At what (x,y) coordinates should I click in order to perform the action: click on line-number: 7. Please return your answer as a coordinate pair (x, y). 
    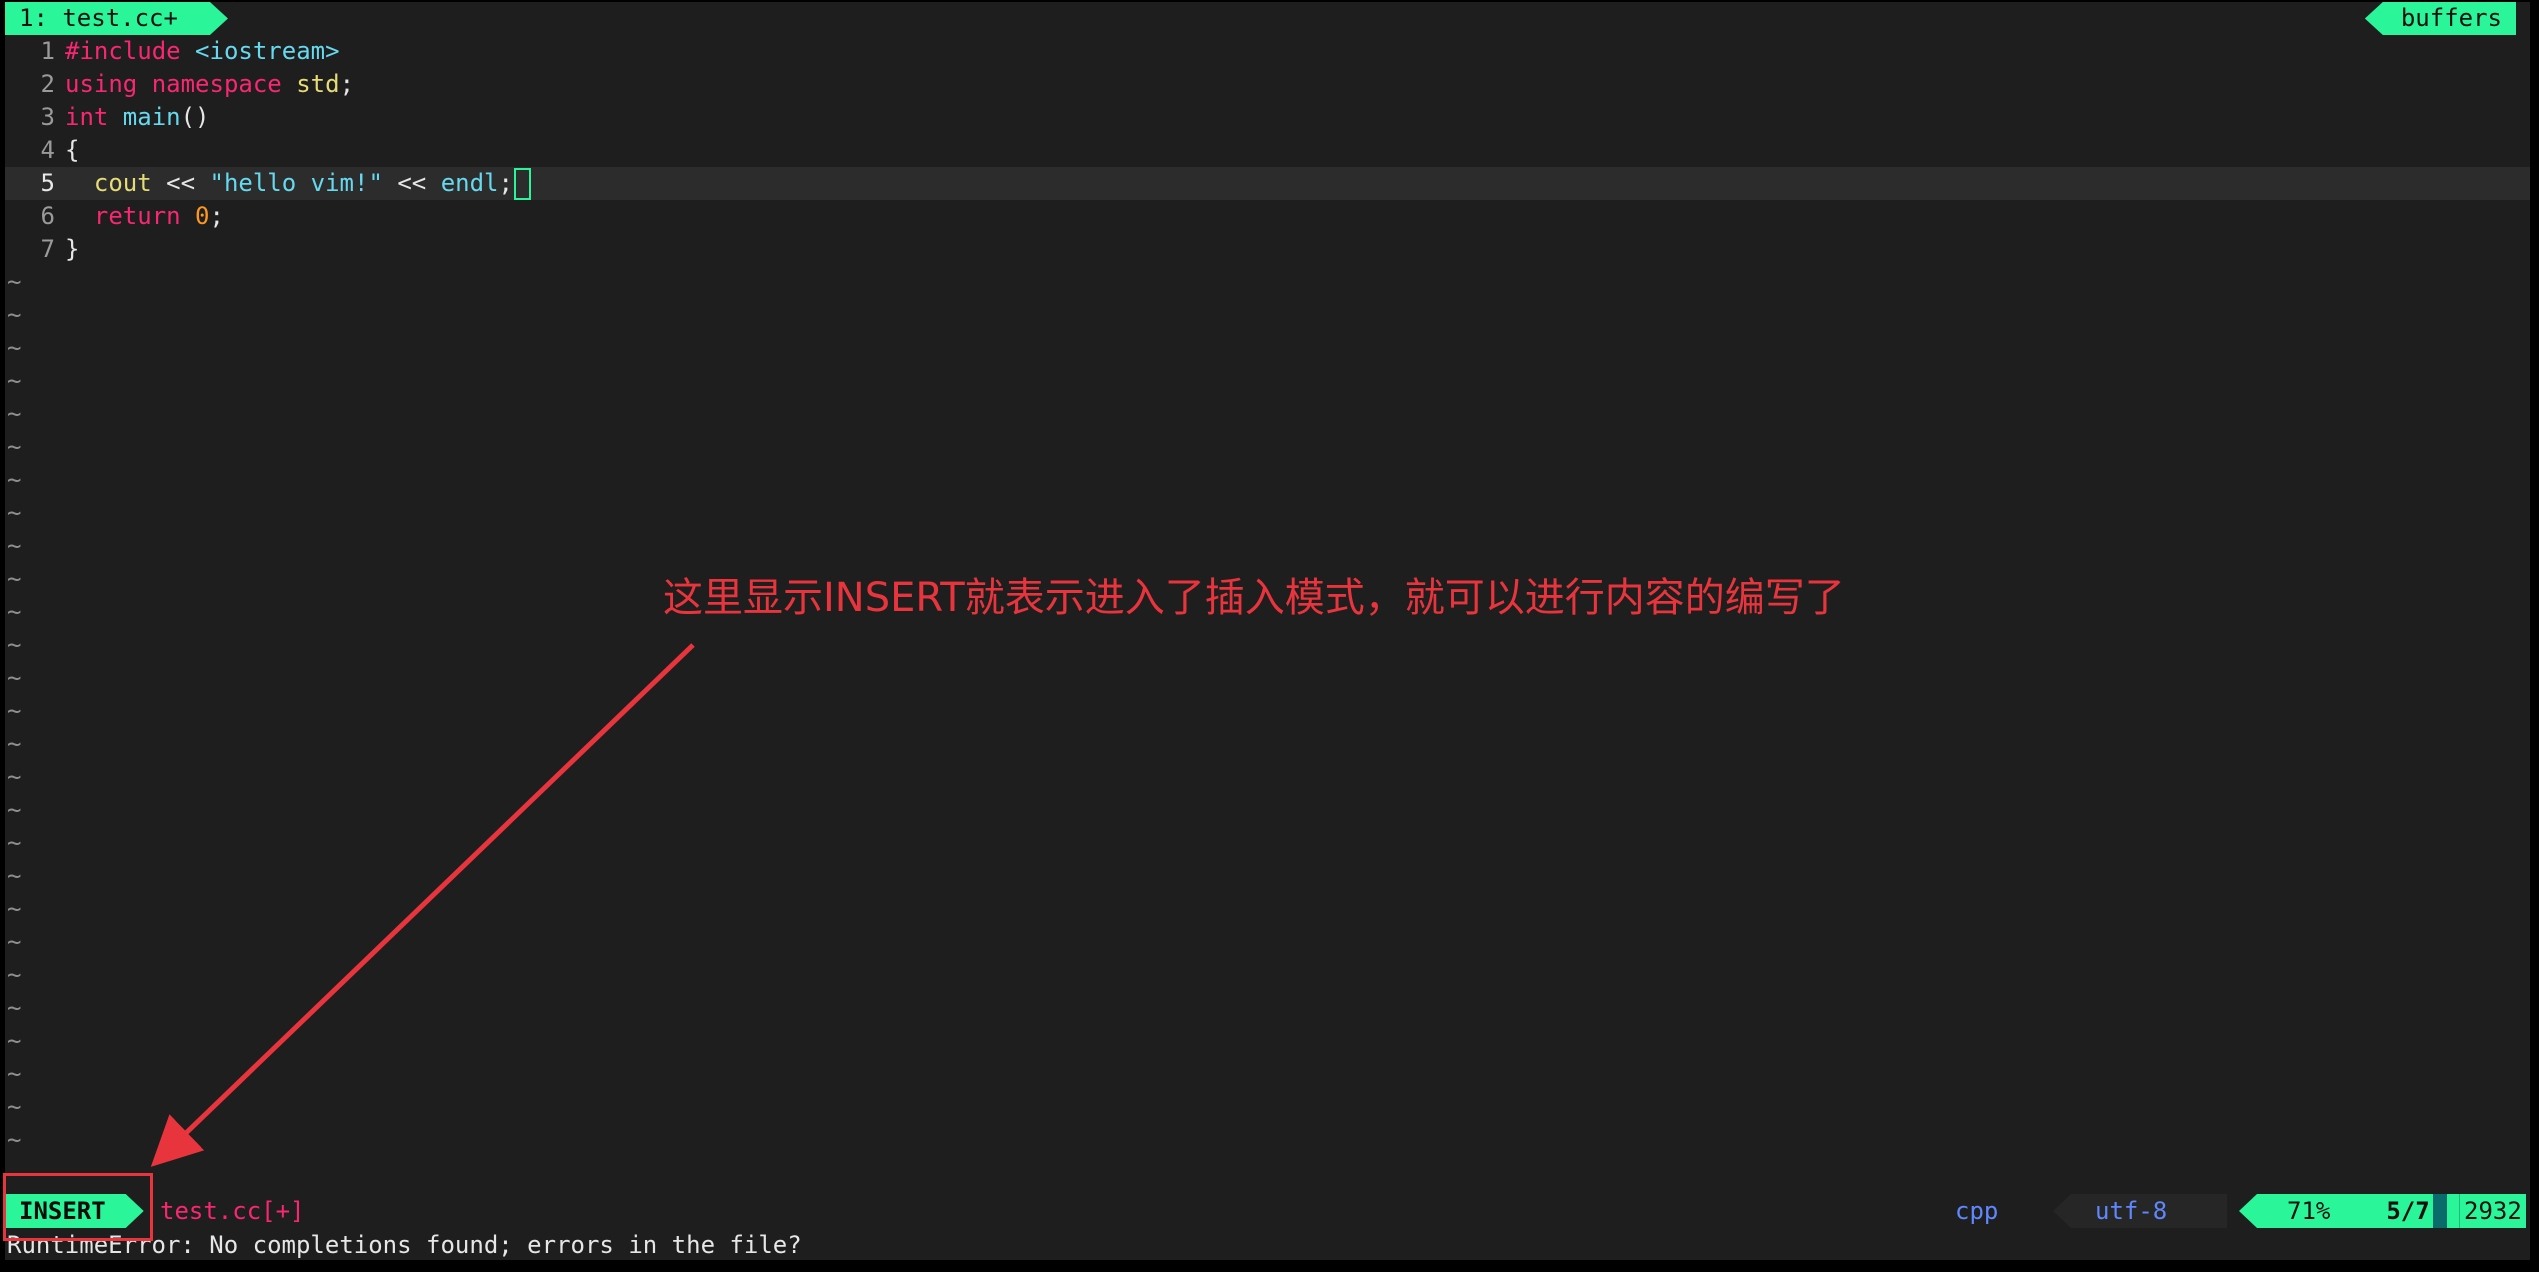
    Looking at the image, I should click on (47, 249).